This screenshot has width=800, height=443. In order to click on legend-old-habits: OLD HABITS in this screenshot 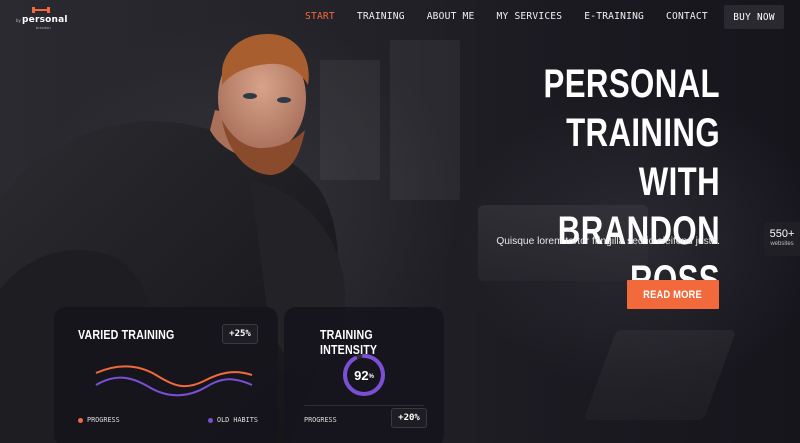, I will do `click(233, 420)`.